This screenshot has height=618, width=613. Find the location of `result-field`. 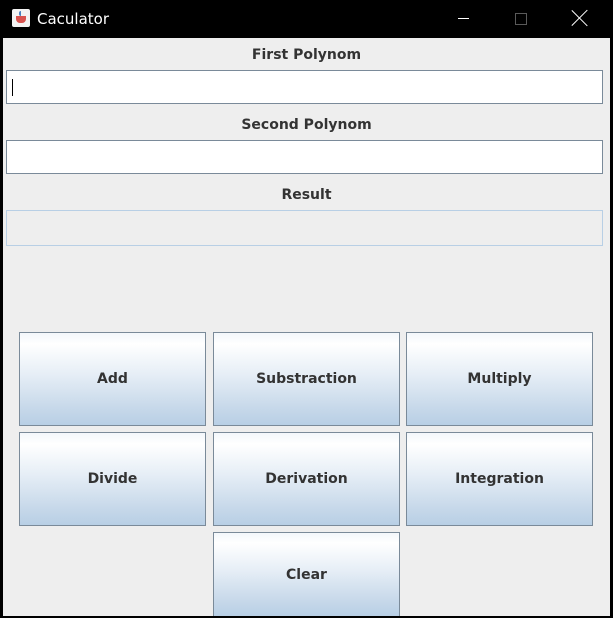

result-field is located at coordinates (304, 228).